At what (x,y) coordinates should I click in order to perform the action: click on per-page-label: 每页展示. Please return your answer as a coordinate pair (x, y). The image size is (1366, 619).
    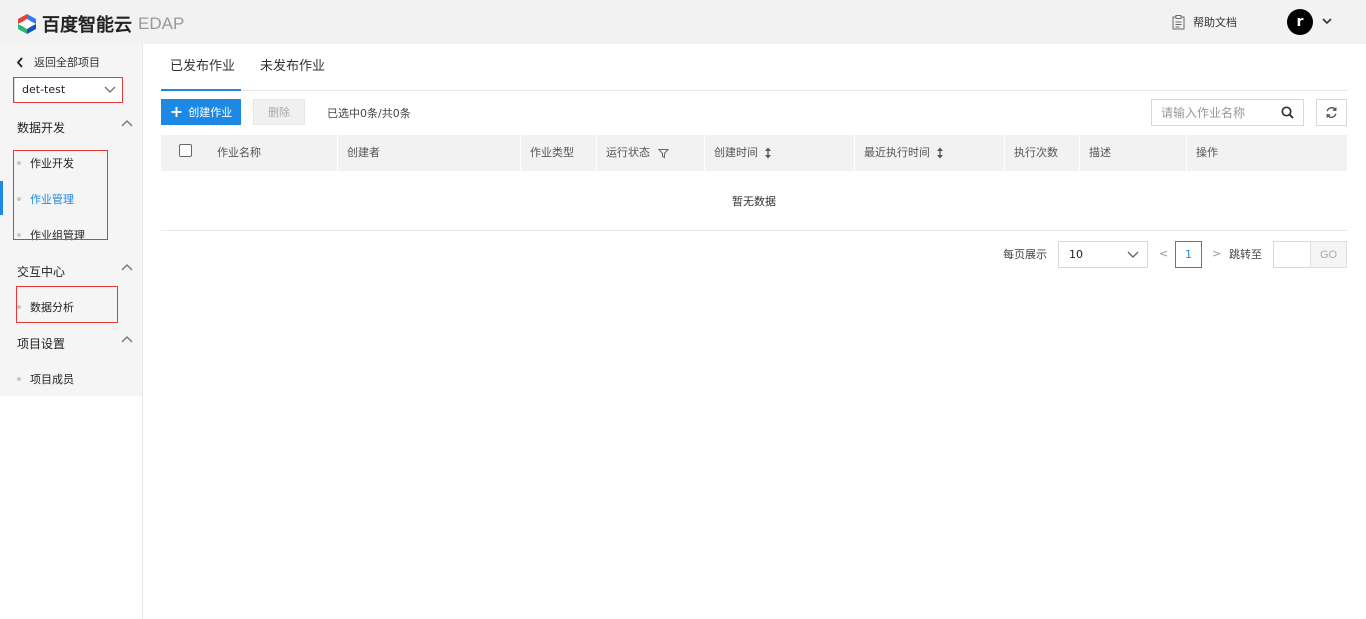
    Looking at the image, I should click on (1025, 254).